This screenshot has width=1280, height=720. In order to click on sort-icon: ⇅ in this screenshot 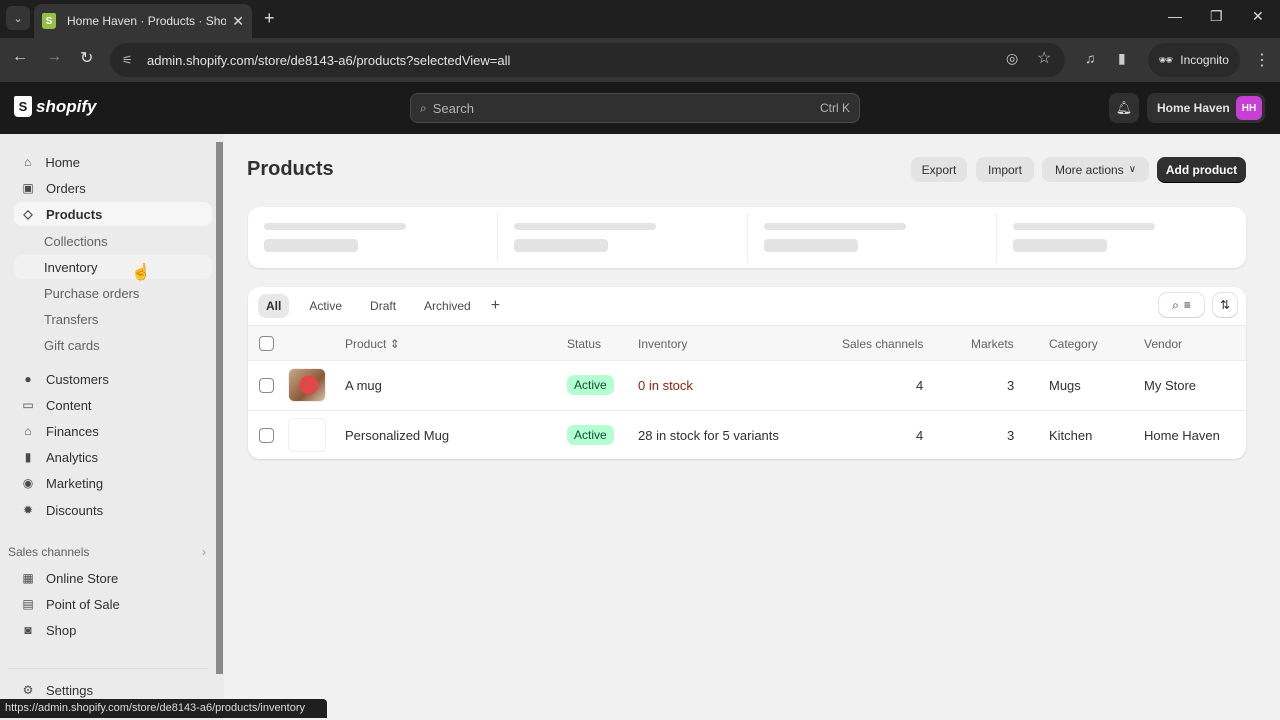, I will do `click(1225, 305)`.